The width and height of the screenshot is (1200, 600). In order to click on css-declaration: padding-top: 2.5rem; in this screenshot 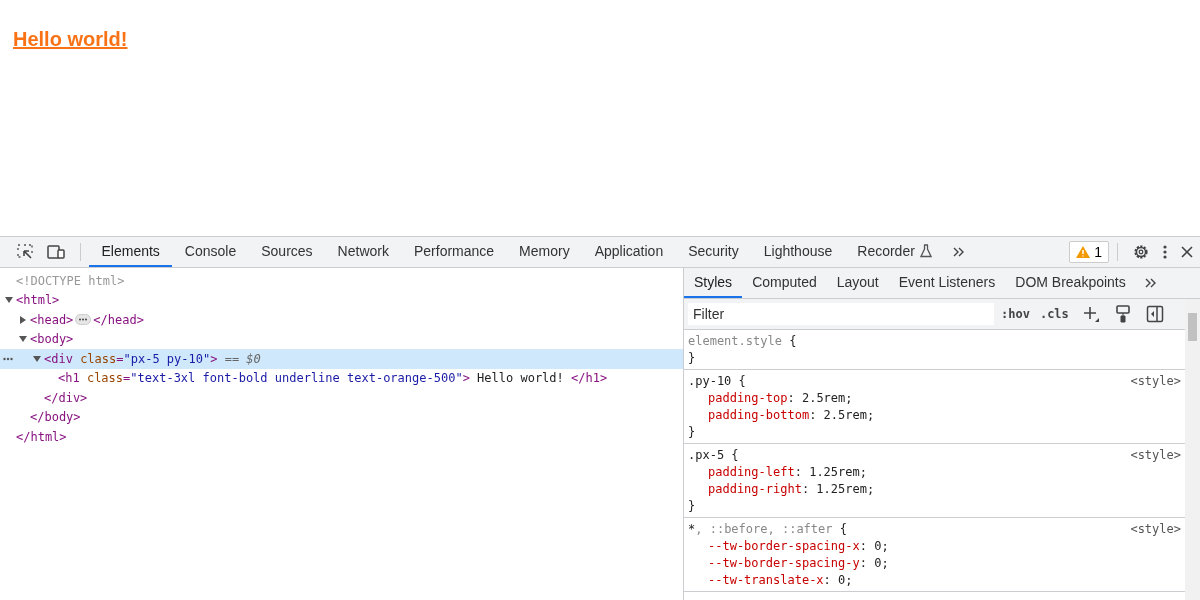, I will do `click(934, 398)`.